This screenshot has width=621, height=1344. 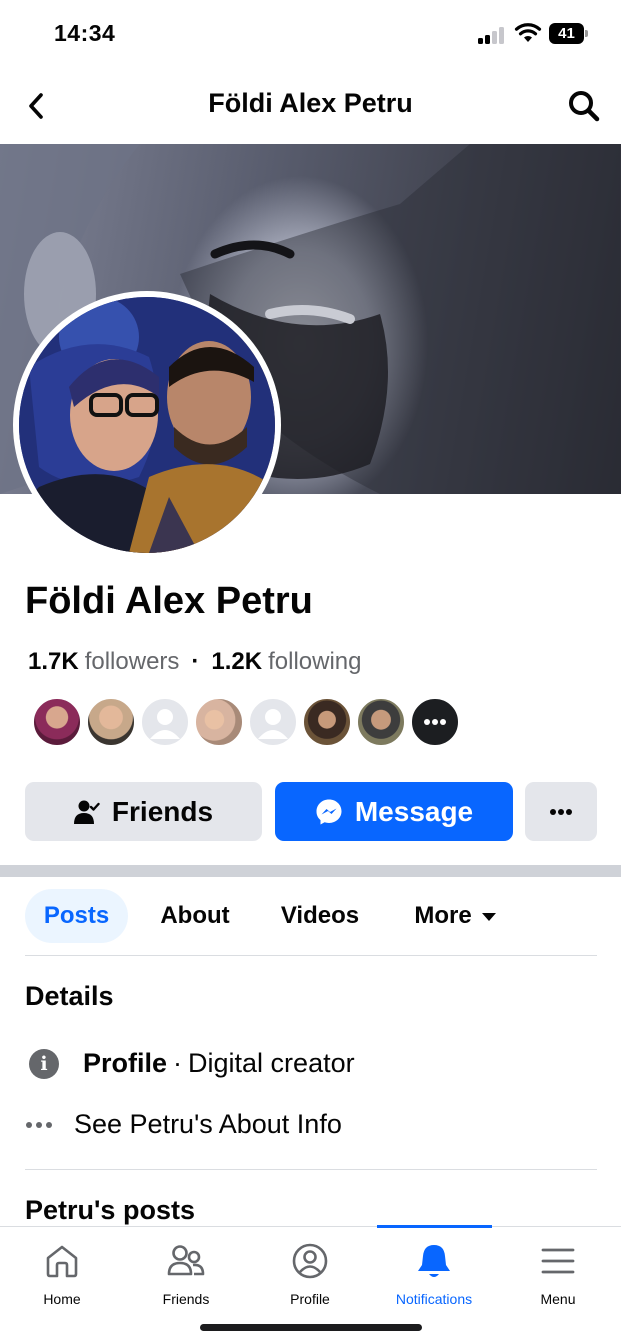 What do you see at coordinates (310, 1261) in the screenshot?
I see `profile-icon` at bounding box center [310, 1261].